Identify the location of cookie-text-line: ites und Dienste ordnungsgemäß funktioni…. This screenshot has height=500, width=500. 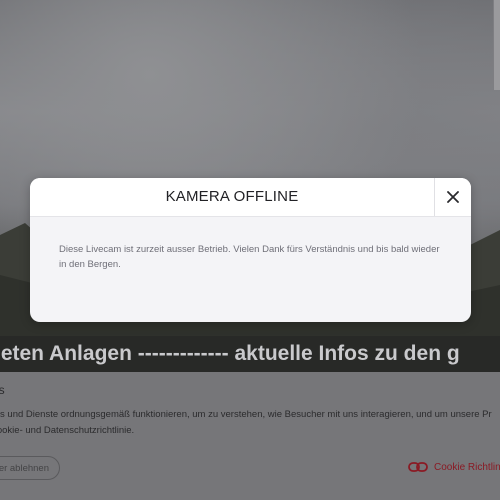
(246, 414).